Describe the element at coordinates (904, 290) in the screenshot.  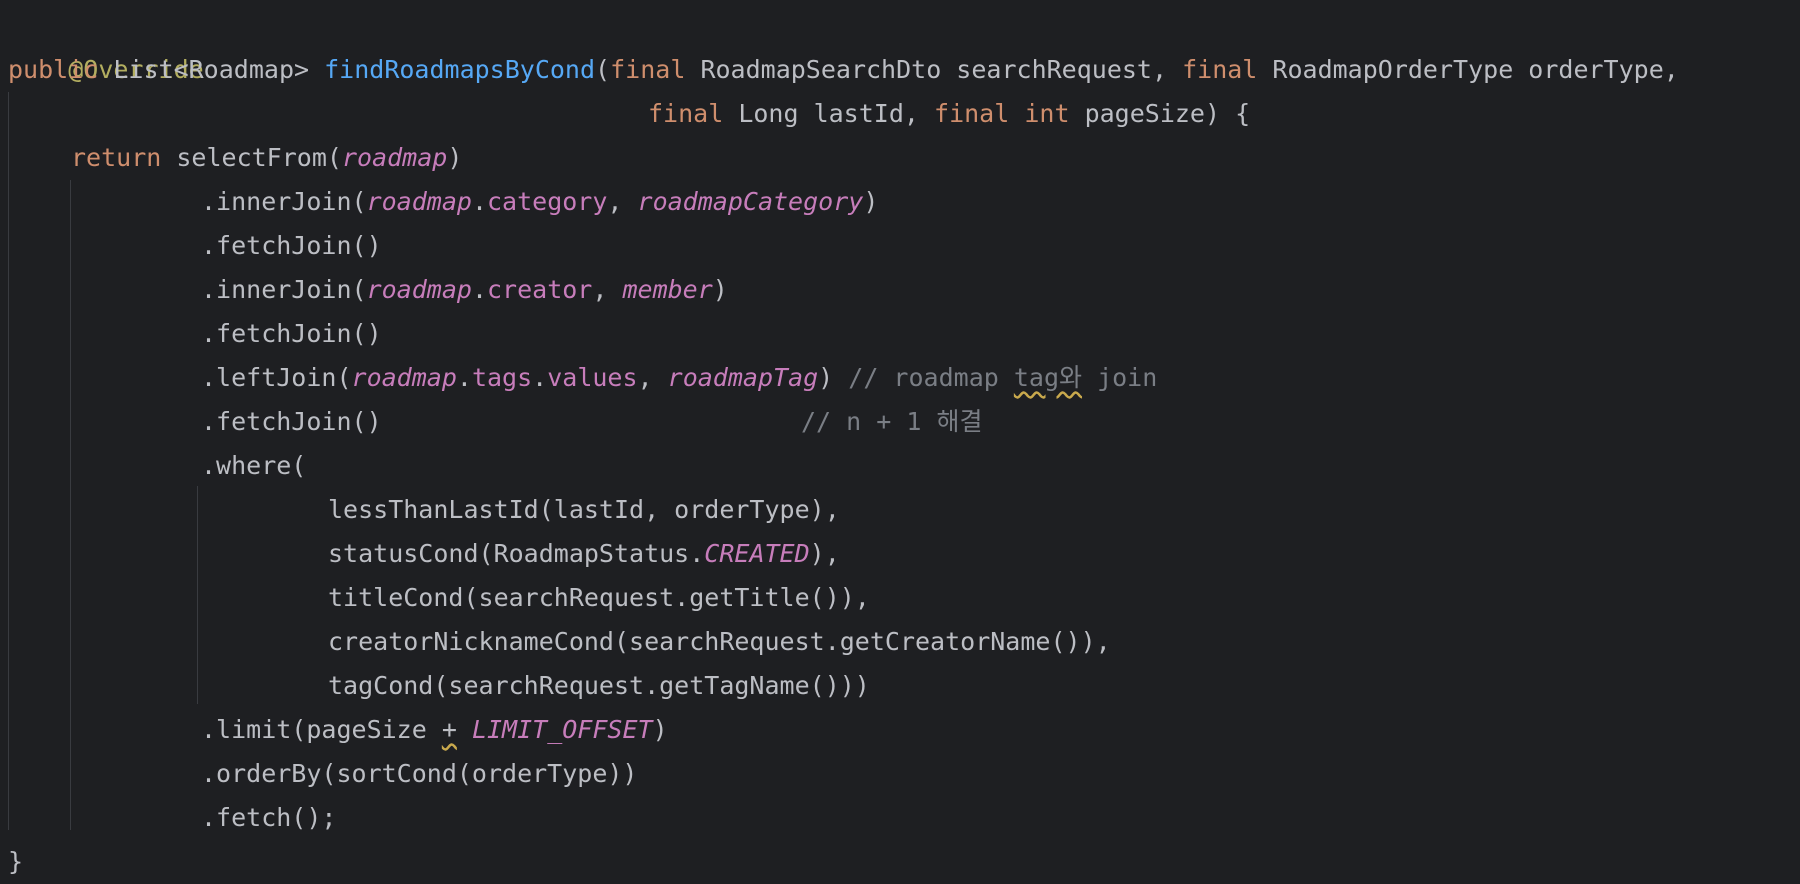
I see `code-line-7: .innerJoin(roadmap.creator, member)` at that location.